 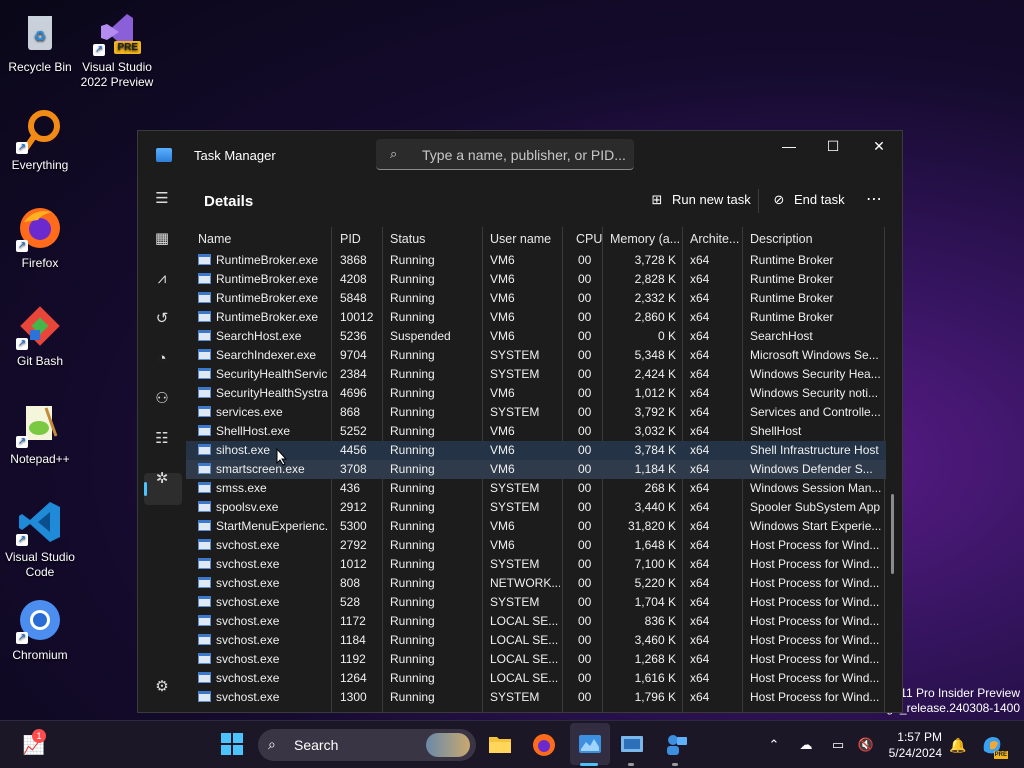 What do you see at coordinates (407, 239) in the screenshot?
I see `column-header-status: Status` at bounding box center [407, 239].